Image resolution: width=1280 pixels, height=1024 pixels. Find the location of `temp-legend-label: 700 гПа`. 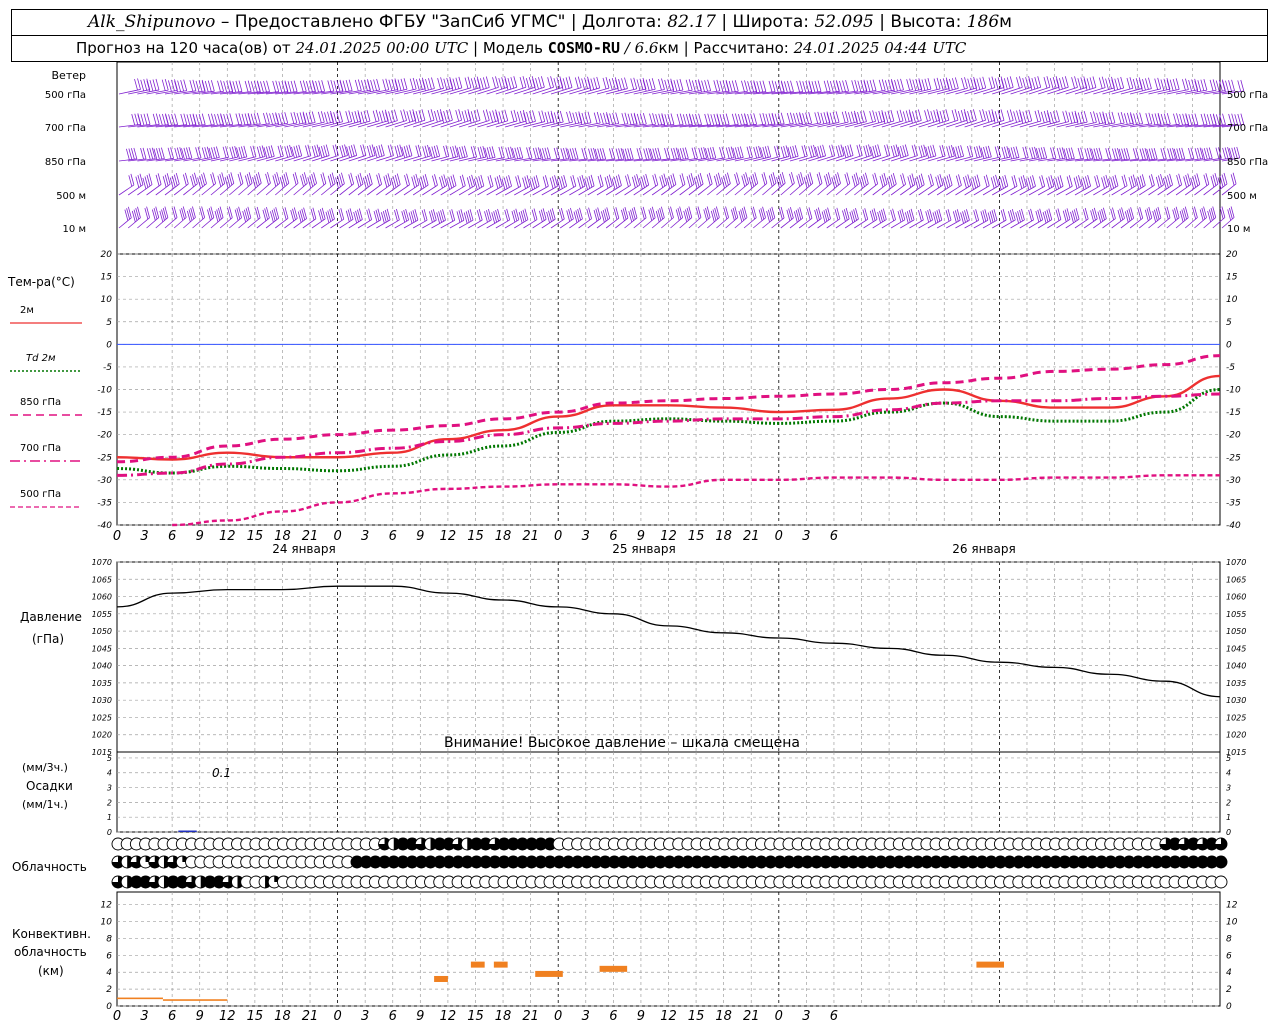

temp-legend-label: 700 гПа is located at coordinates (40, 448).